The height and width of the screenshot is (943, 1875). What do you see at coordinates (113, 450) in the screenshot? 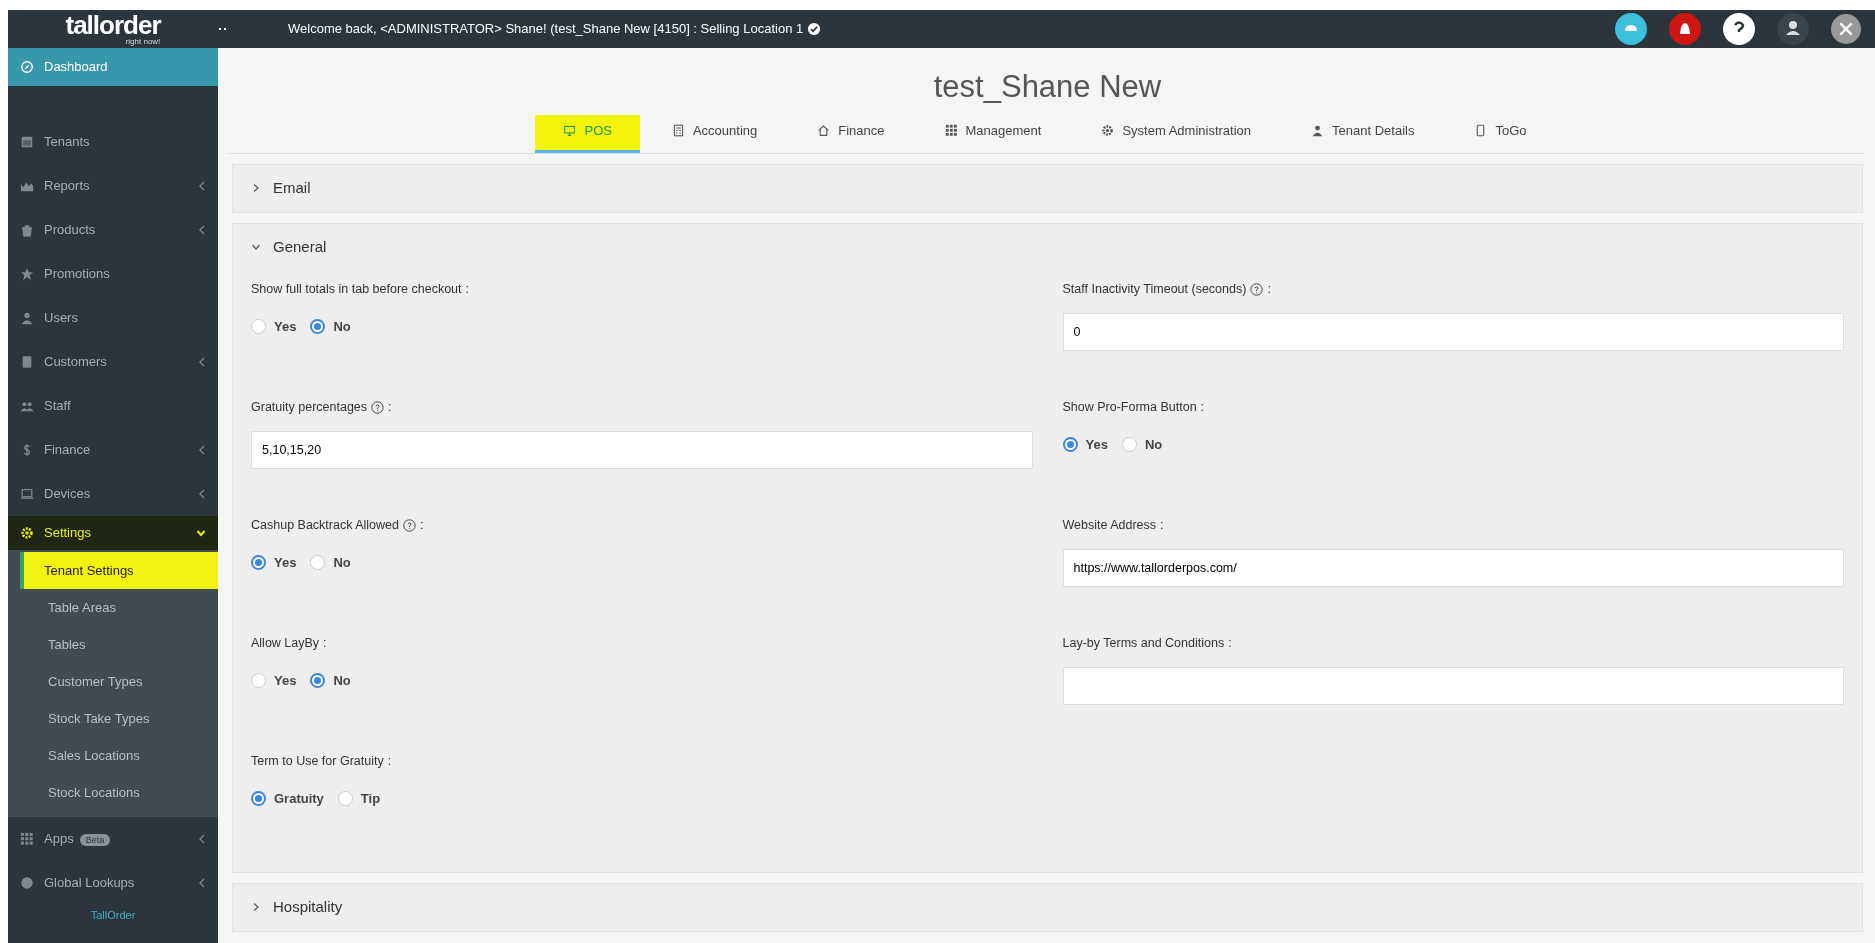
I see `sidebar-item: Finance` at bounding box center [113, 450].